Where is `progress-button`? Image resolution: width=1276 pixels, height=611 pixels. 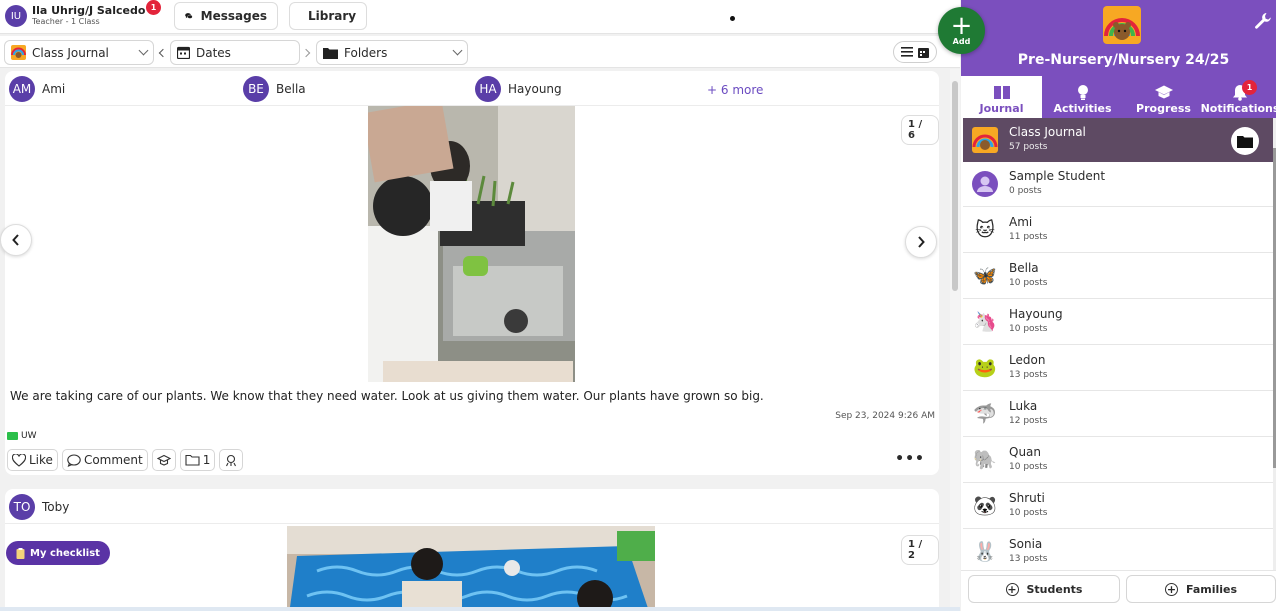
progress-button is located at coordinates (163, 460).